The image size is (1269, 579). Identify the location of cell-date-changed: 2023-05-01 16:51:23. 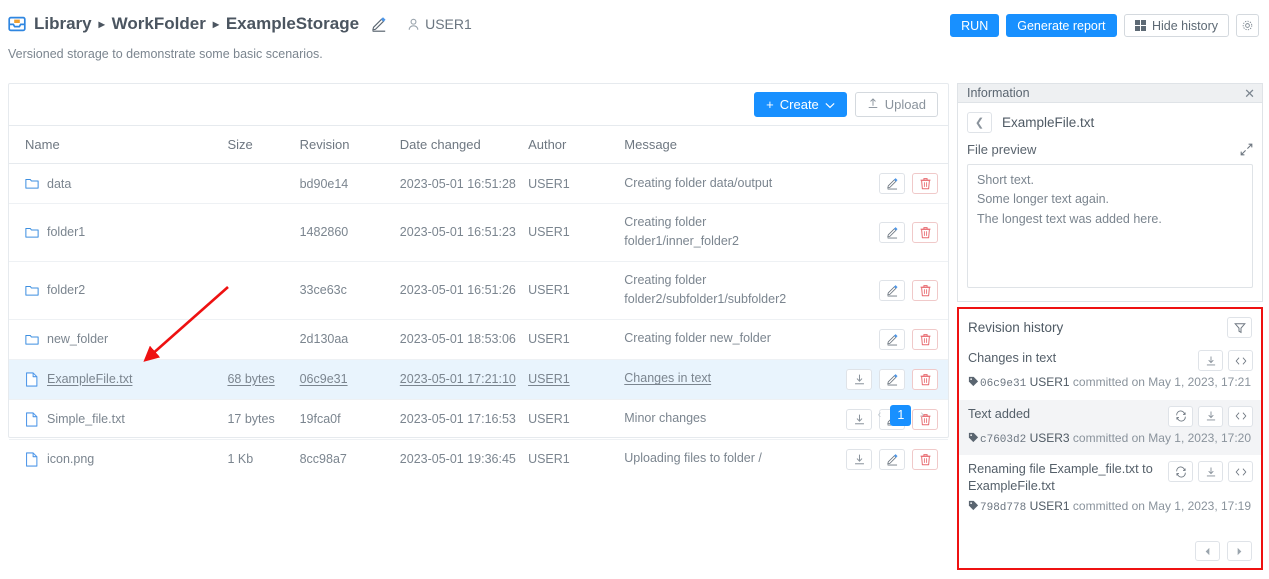
(464, 232).